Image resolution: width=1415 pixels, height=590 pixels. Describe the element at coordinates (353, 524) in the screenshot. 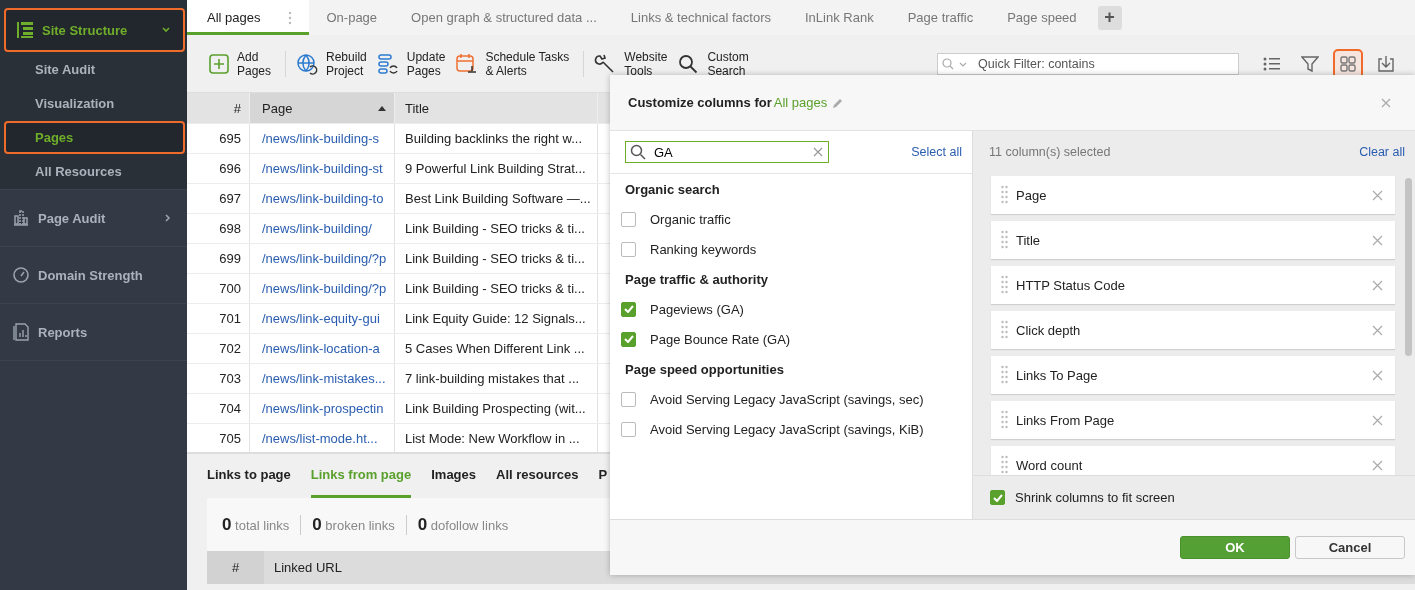

I see `link-stat: 0 broken links` at that location.